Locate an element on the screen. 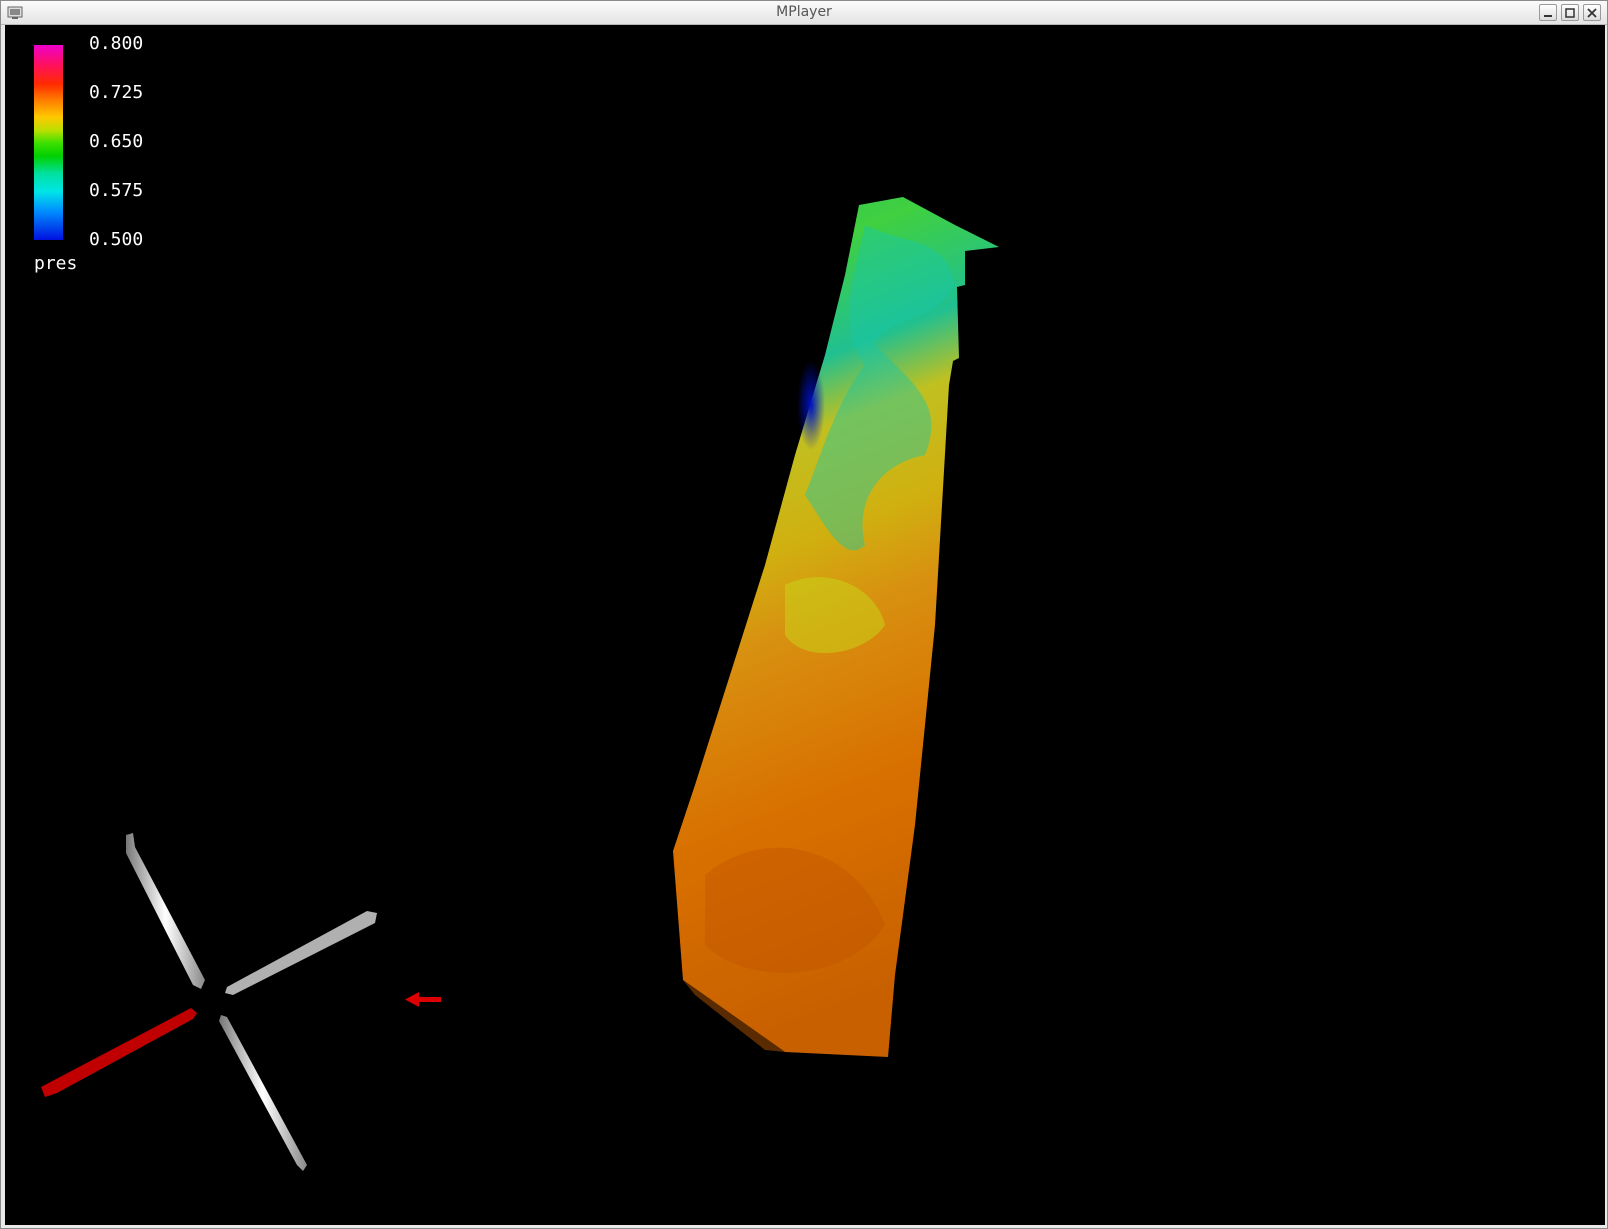  minimize-icon is located at coordinates (1548, 16).